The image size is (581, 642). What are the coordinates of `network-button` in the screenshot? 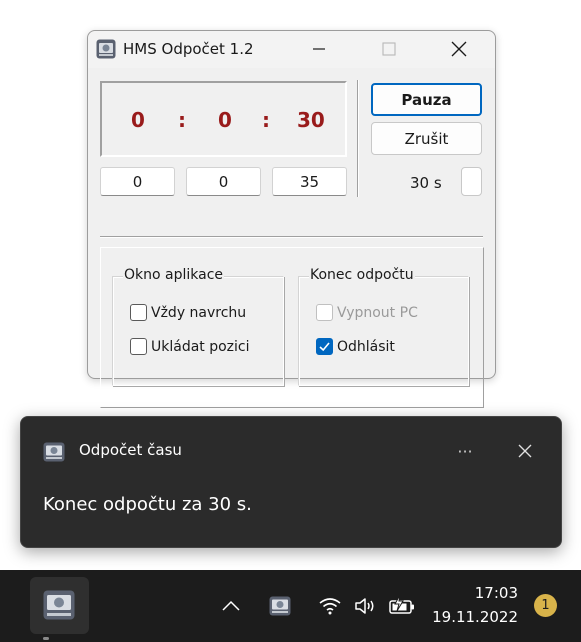 It's located at (330, 606).